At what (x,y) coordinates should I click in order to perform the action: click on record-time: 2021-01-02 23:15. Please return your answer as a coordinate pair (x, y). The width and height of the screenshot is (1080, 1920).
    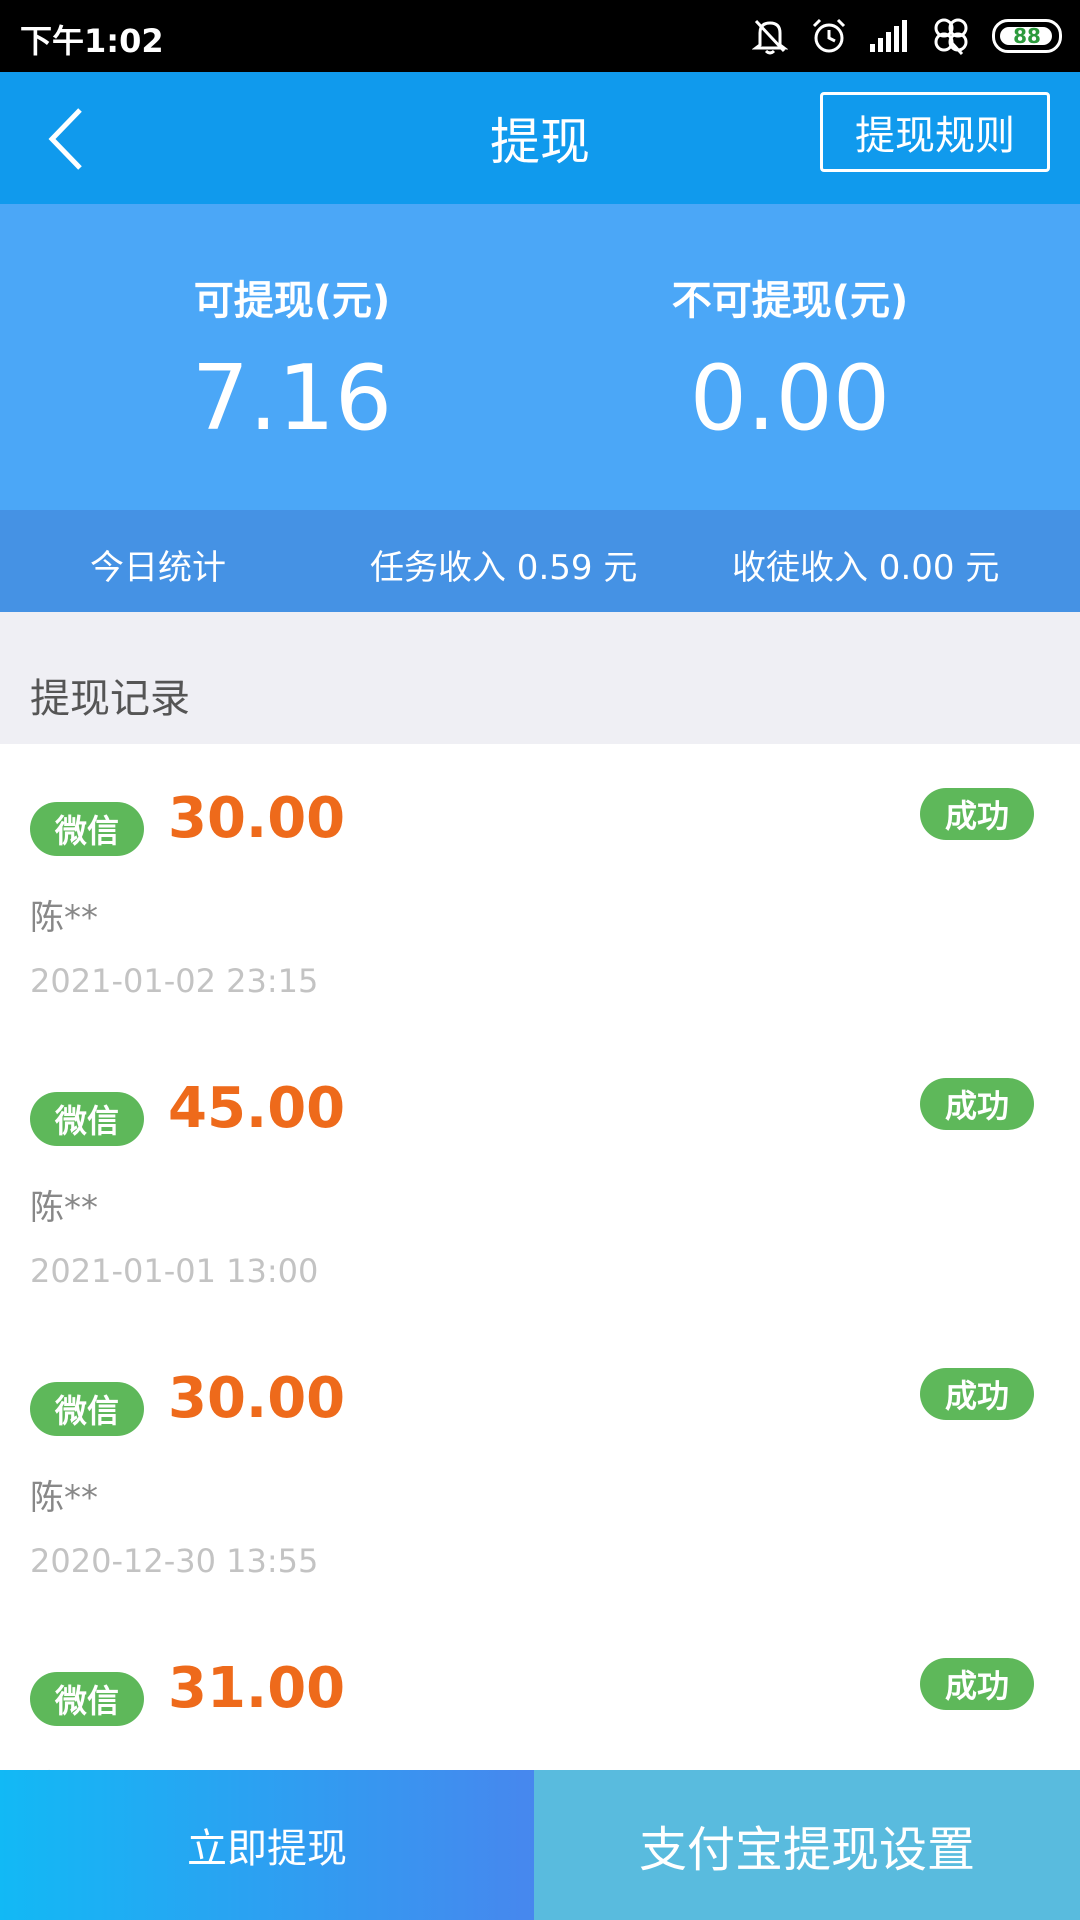
    Looking at the image, I should click on (174, 981).